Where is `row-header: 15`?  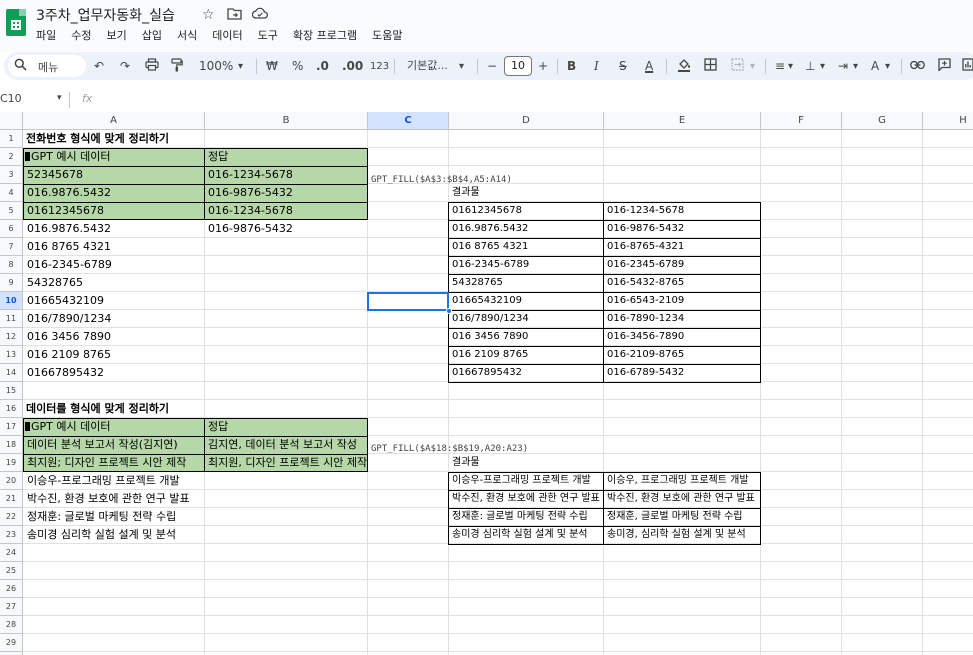
row-header: 15 is located at coordinates (11, 391).